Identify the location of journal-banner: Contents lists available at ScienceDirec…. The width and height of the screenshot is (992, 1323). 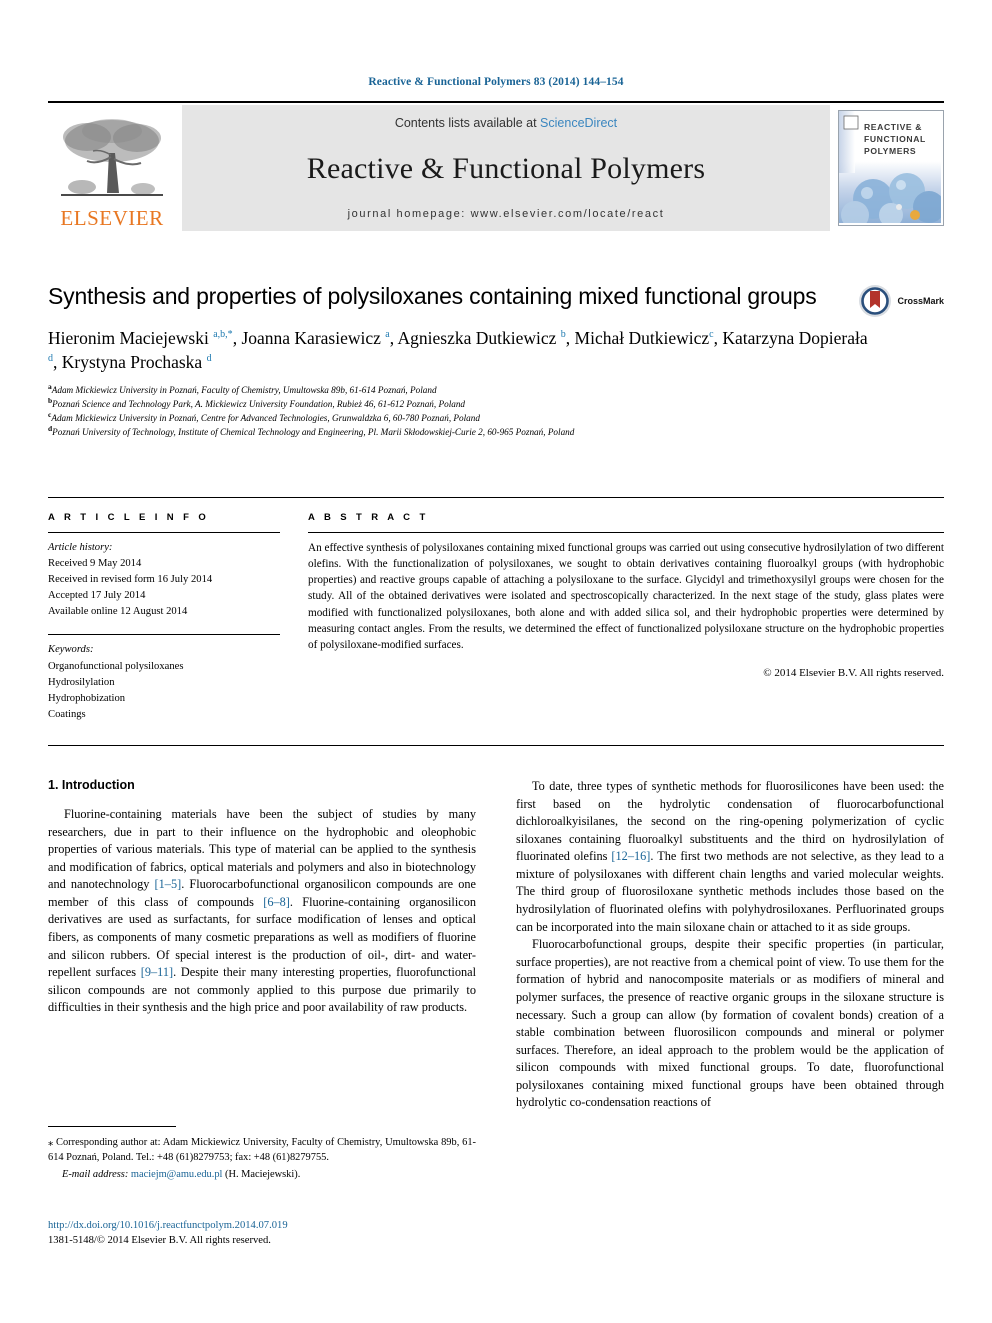
(506, 168).